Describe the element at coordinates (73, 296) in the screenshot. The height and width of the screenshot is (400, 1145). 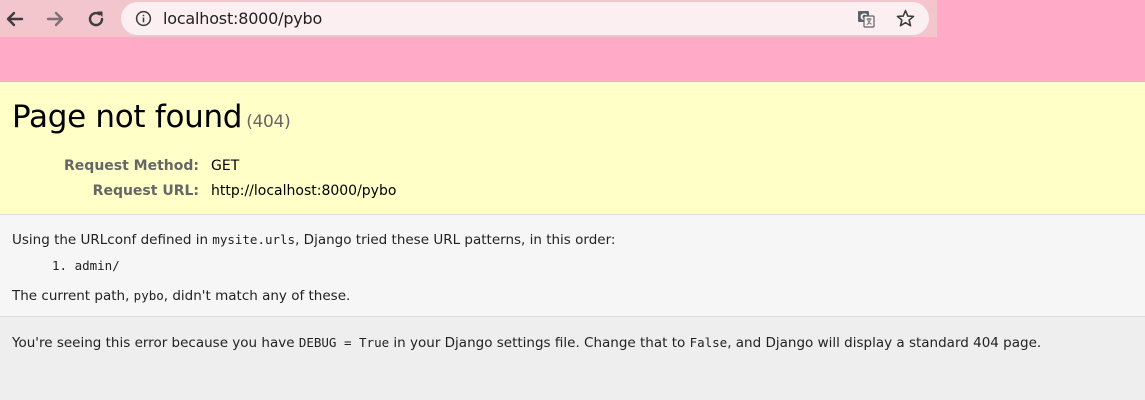
I see `path-text-before: The current path,` at that location.